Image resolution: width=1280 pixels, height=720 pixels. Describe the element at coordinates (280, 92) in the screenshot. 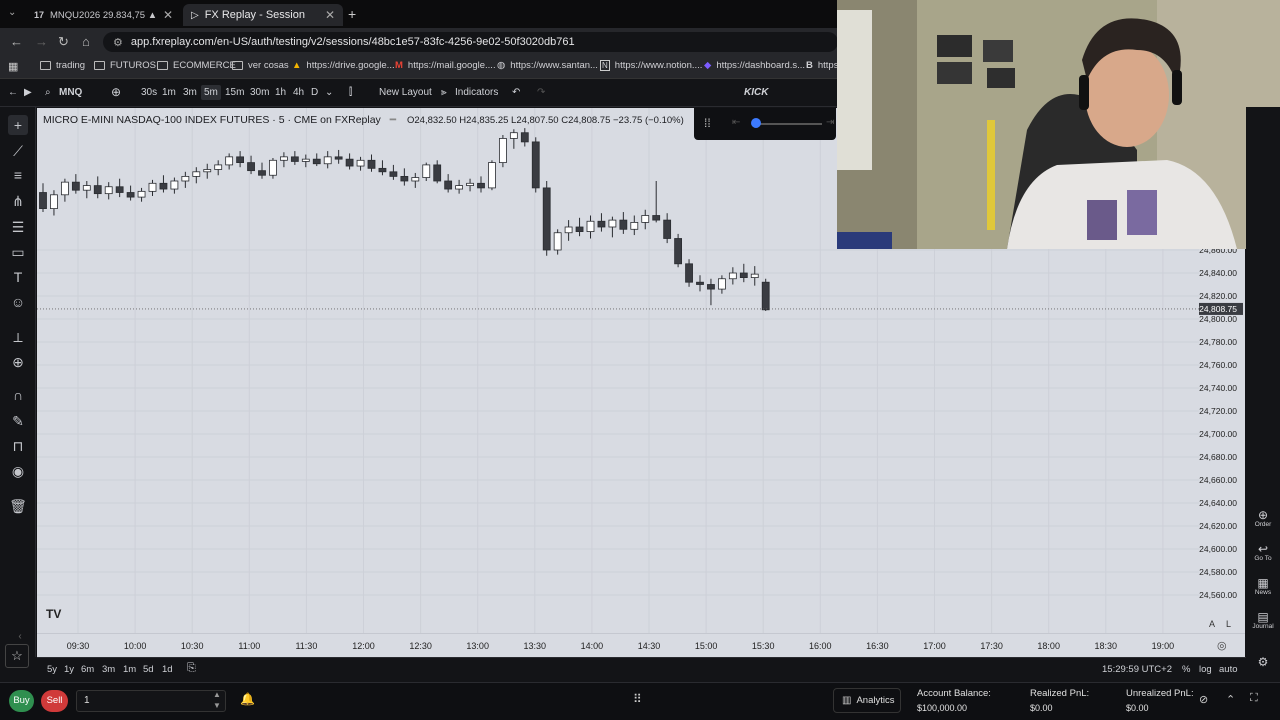

I see `interval-1h: 1h` at that location.